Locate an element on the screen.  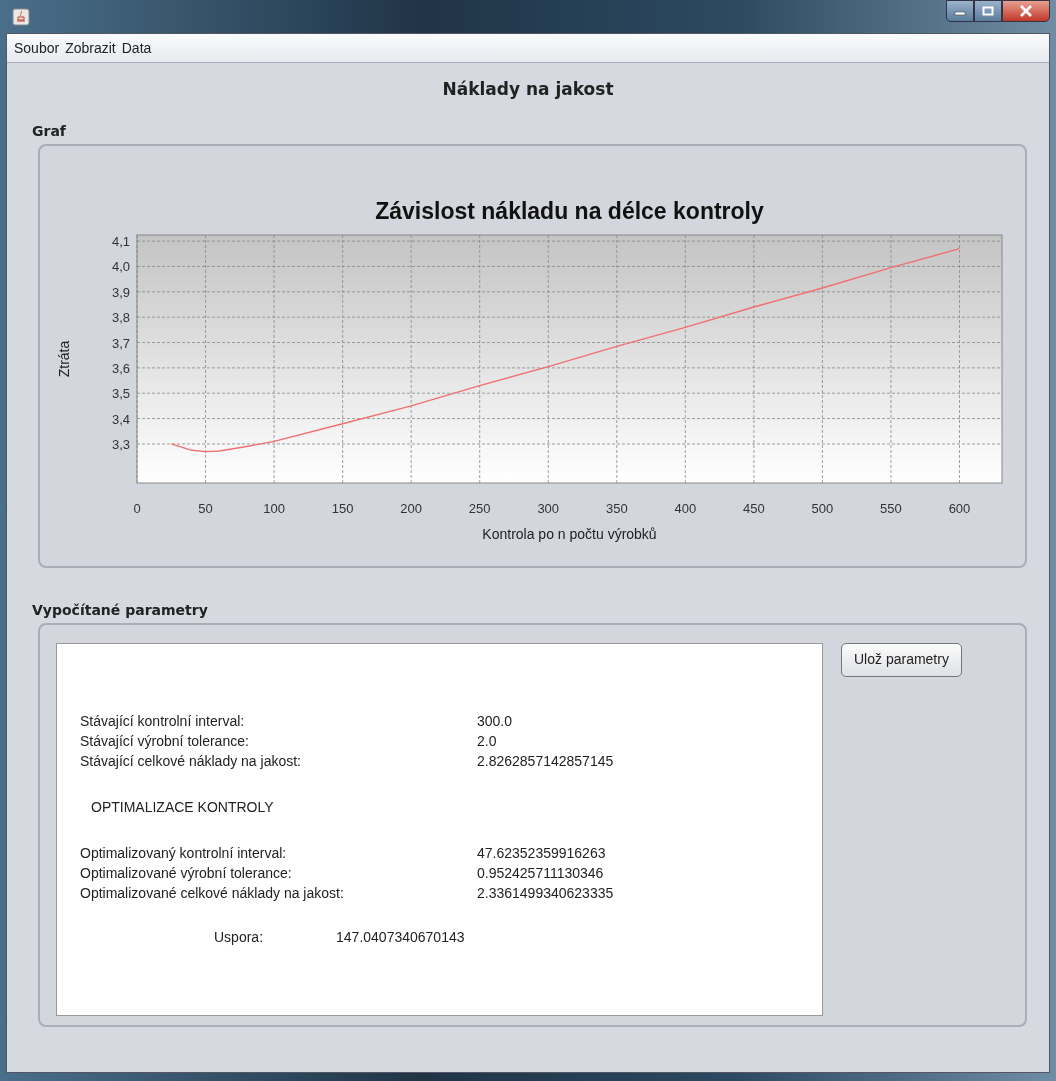
y-tick-label: 3,7 is located at coordinates (120, 342).